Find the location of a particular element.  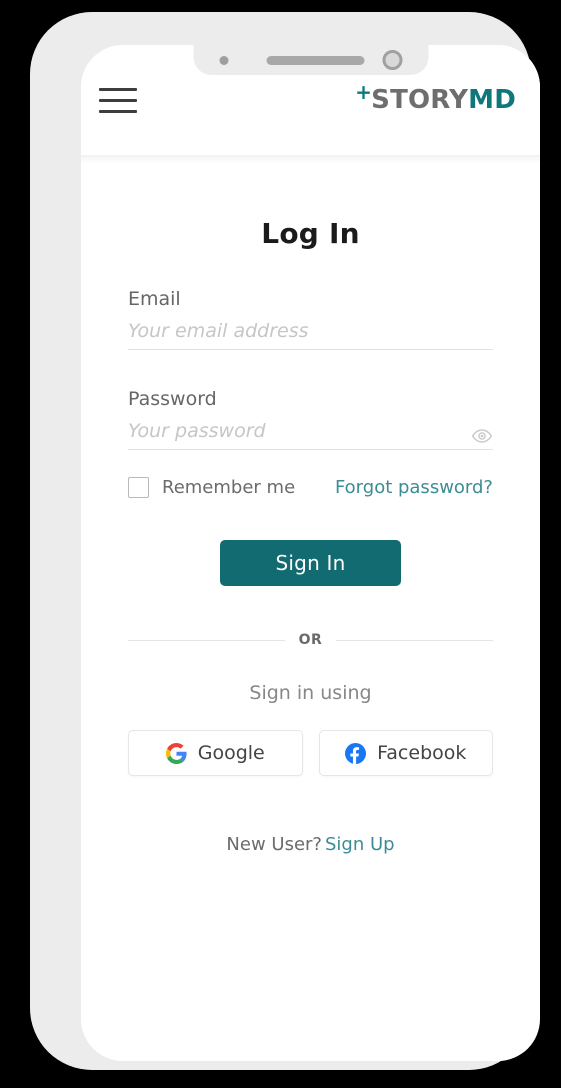

email-label: Email is located at coordinates (154, 299).